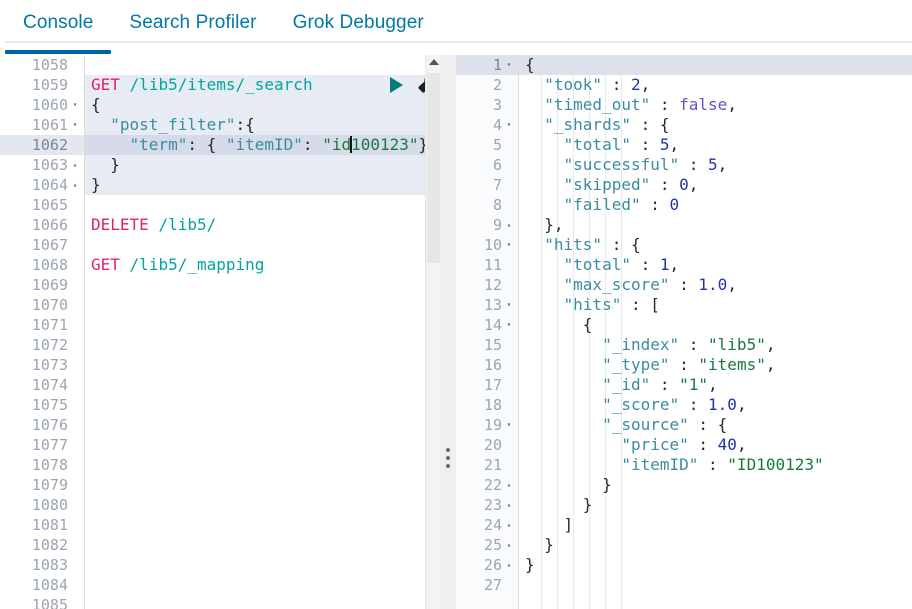  Describe the element at coordinates (530, 564) in the screenshot. I see `json-punctuation: }` at that location.